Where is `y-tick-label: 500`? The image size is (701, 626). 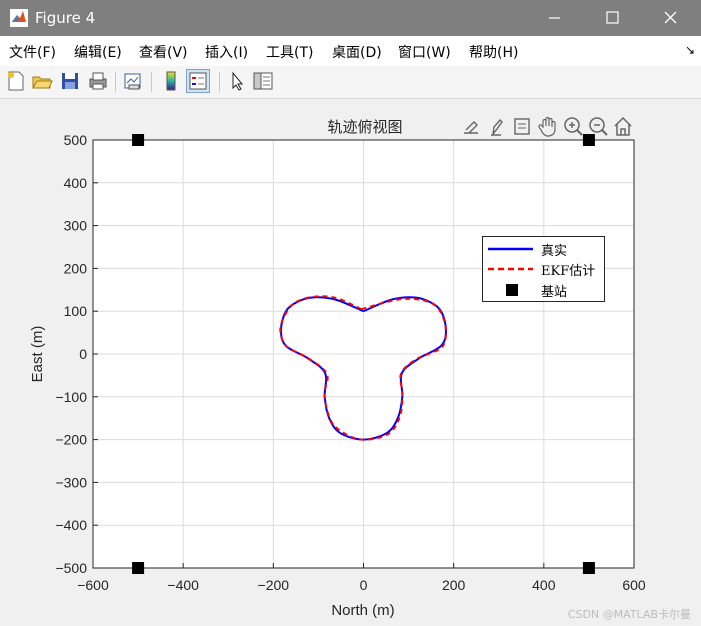
y-tick-label: 500 is located at coordinates (76, 140).